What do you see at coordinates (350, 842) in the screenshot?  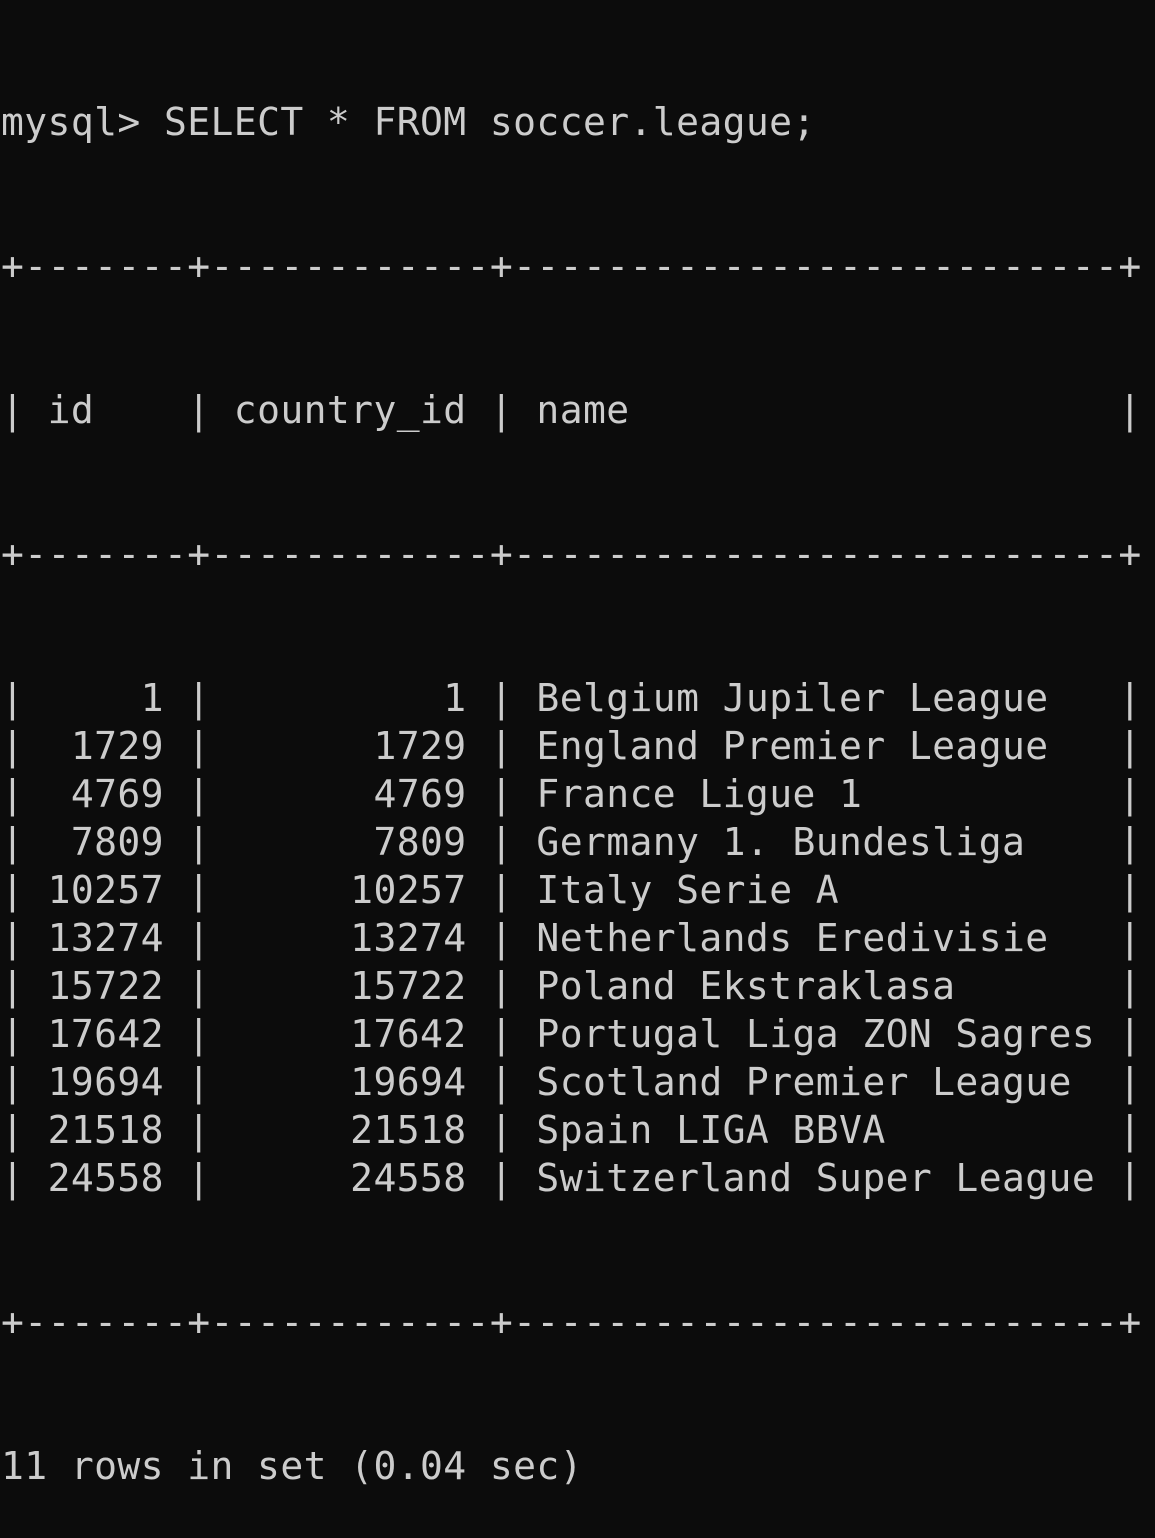 I see `cell-country-id: 7809` at bounding box center [350, 842].